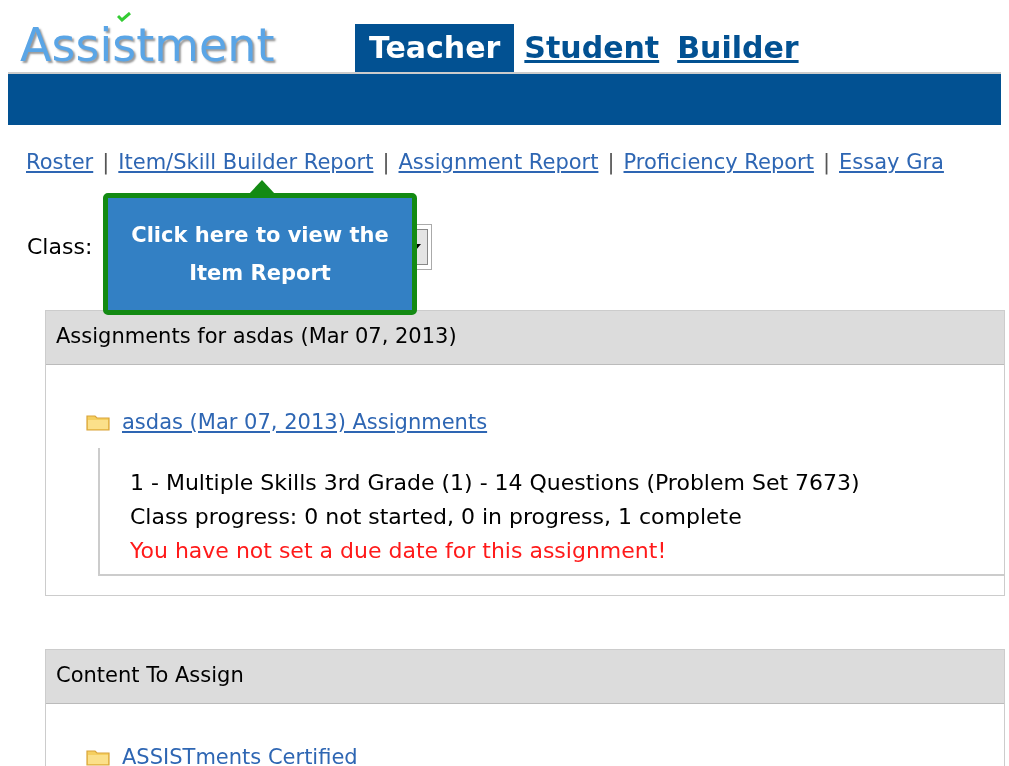 The image size is (1009, 766). What do you see at coordinates (495, 483) in the screenshot?
I see `assignment-text: 1 - Multiple Skills 3rd Grade (1) - 14 Questions (Problem Set 7673)` at bounding box center [495, 483].